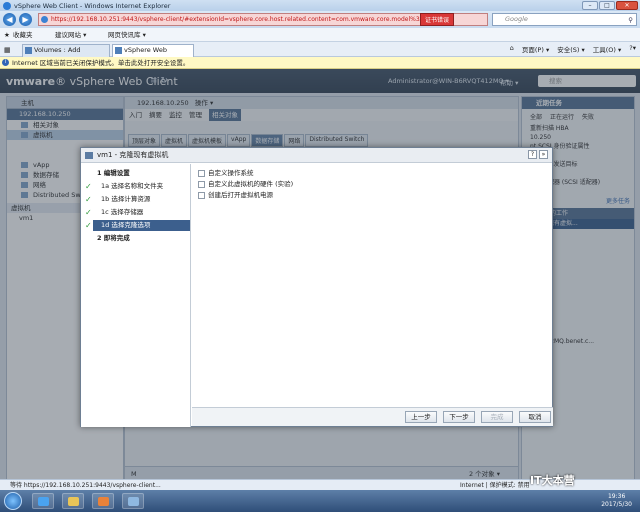 This screenshot has width=640, height=512. I want to click on cmd-safety: 安全(S) ▾, so click(571, 49).